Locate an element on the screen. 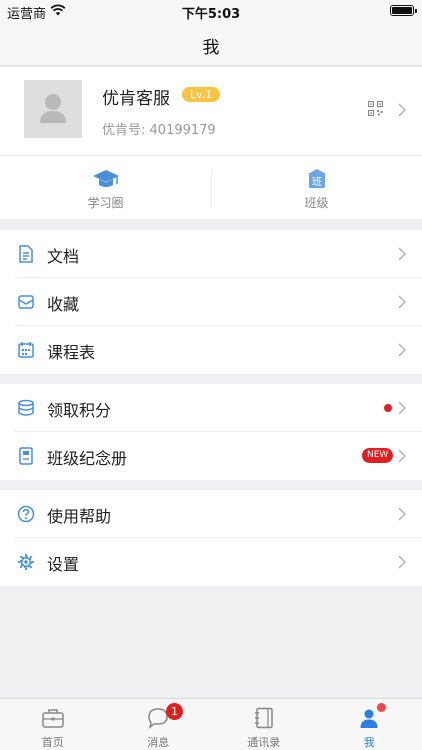 The width and height of the screenshot is (422, 750). unread-dot is located at coordinates (388, 408).